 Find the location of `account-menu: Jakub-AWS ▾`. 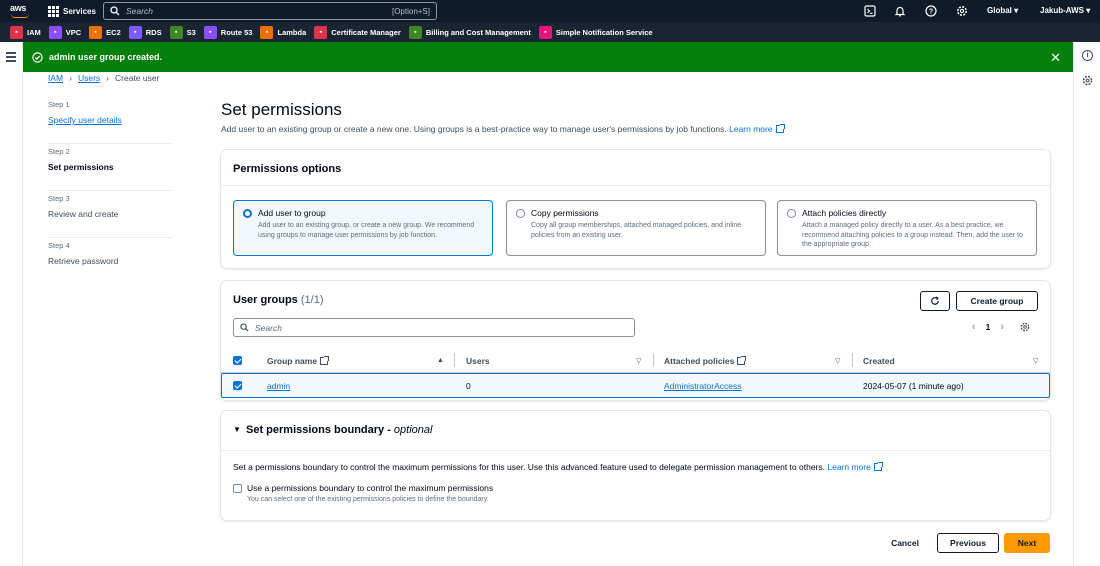

account-menu: Jakub-AWS ▾ is located at coordinates (1065, 10).